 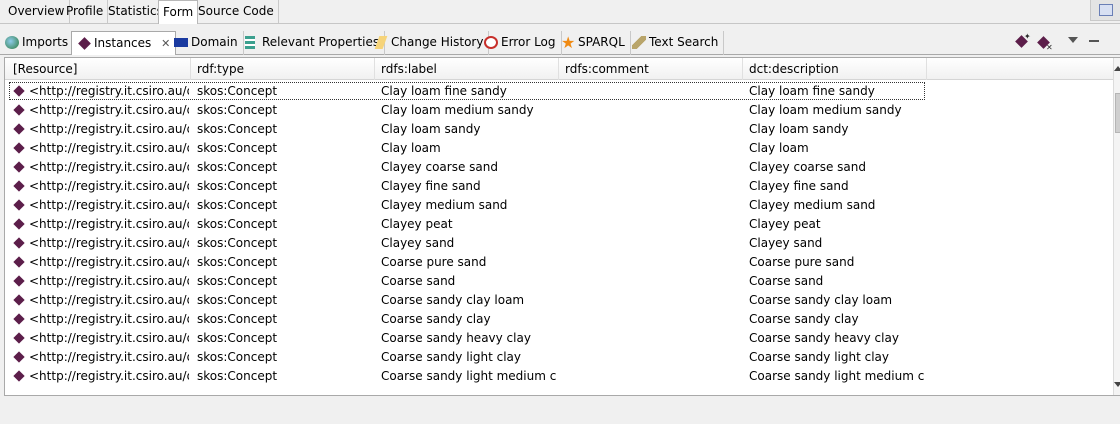 What do you see at coordinates (491, 42) in the screenshot?
I see `error-log-icon` at bounding box center [491, 42].